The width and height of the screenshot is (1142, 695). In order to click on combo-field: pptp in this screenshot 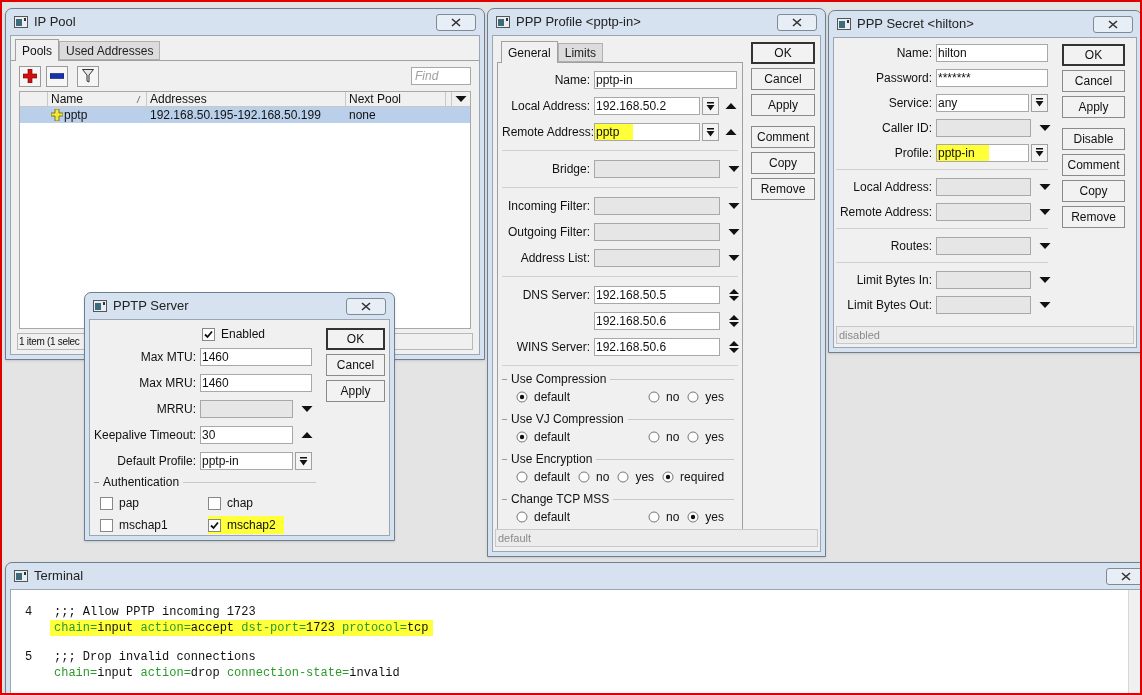, I will do `click(647, 132)`.